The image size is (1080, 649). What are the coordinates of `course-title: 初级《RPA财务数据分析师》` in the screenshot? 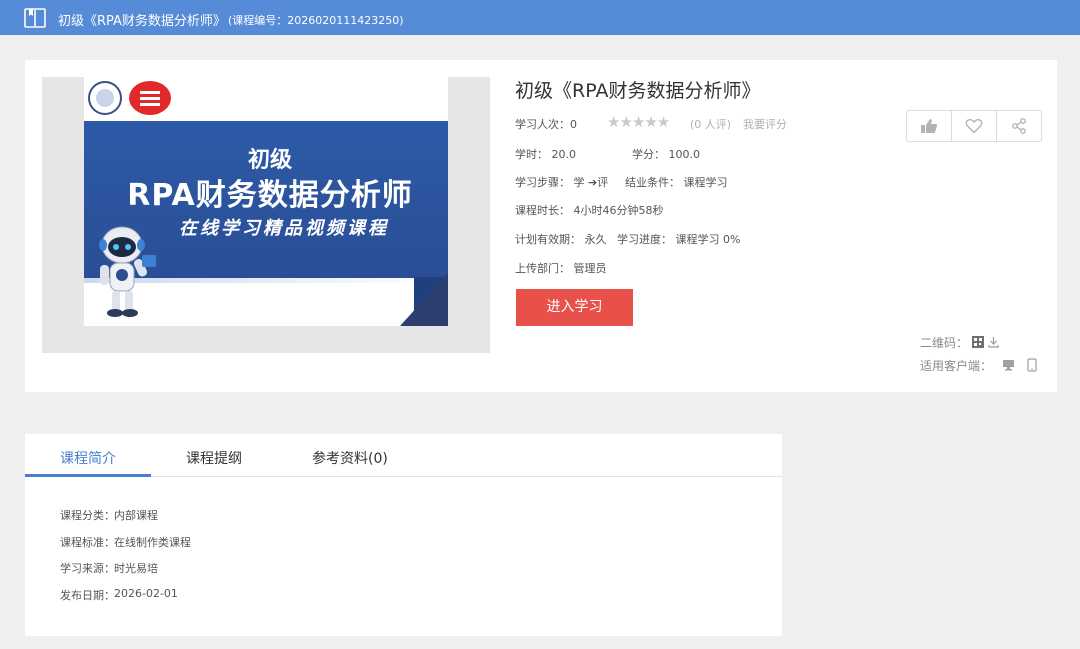 It's located at (638, 91).